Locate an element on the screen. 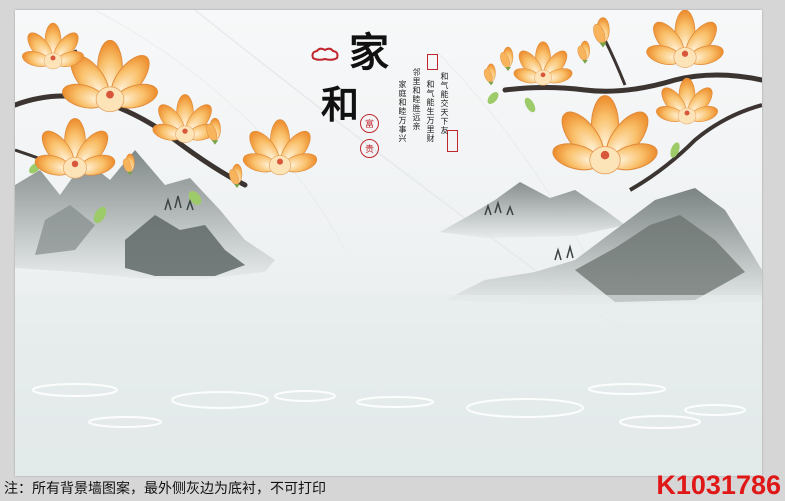 The height and width of the screenshot is (501, 785). product-code: K1031786 is located at coordinates (718, 485).